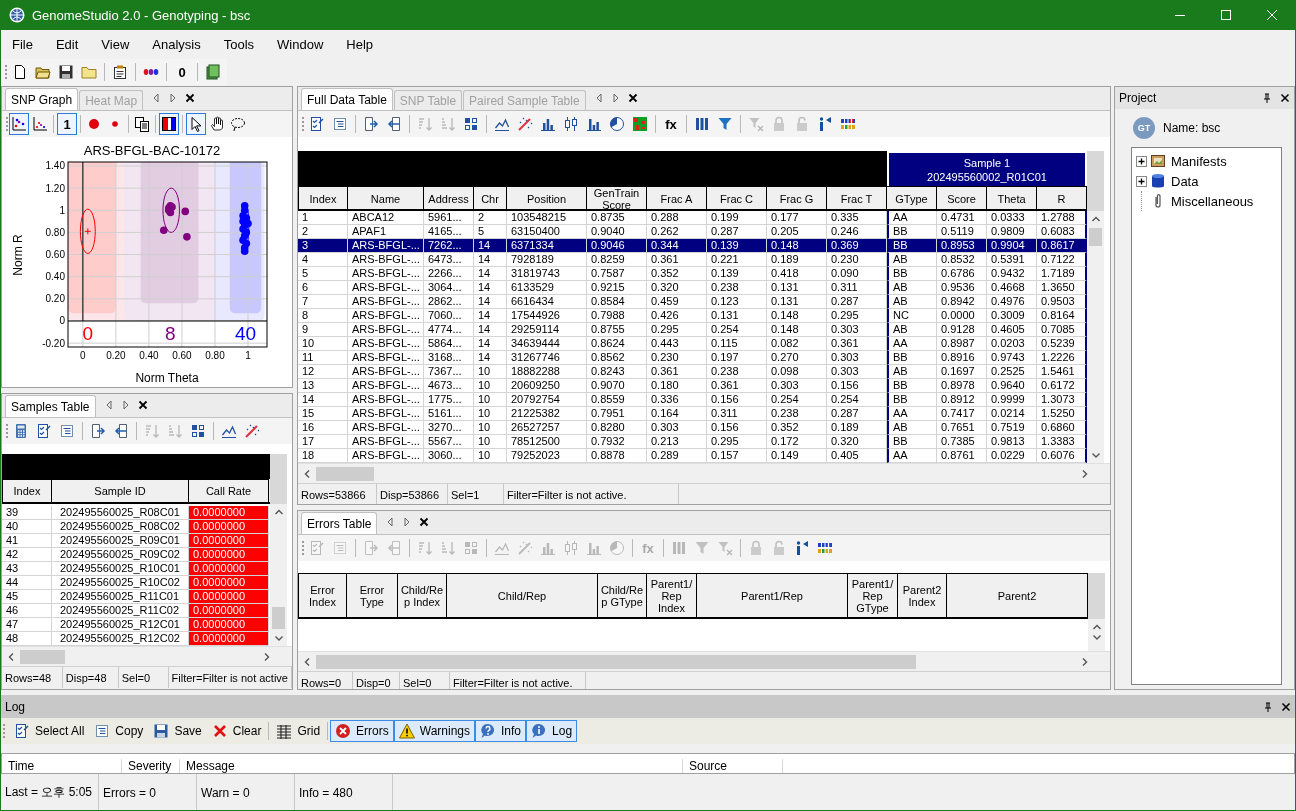 This screenshot has width=1296, height=811. Describe the element at coordinates (692, 330) in the screenshot. I see `table-row: 9 ARS-BFGL-... 4774... 14 29259114 0.8755 0.295 0.254 0.148 0.303 AB 0.9128 0.4605 0.7085` at that location.